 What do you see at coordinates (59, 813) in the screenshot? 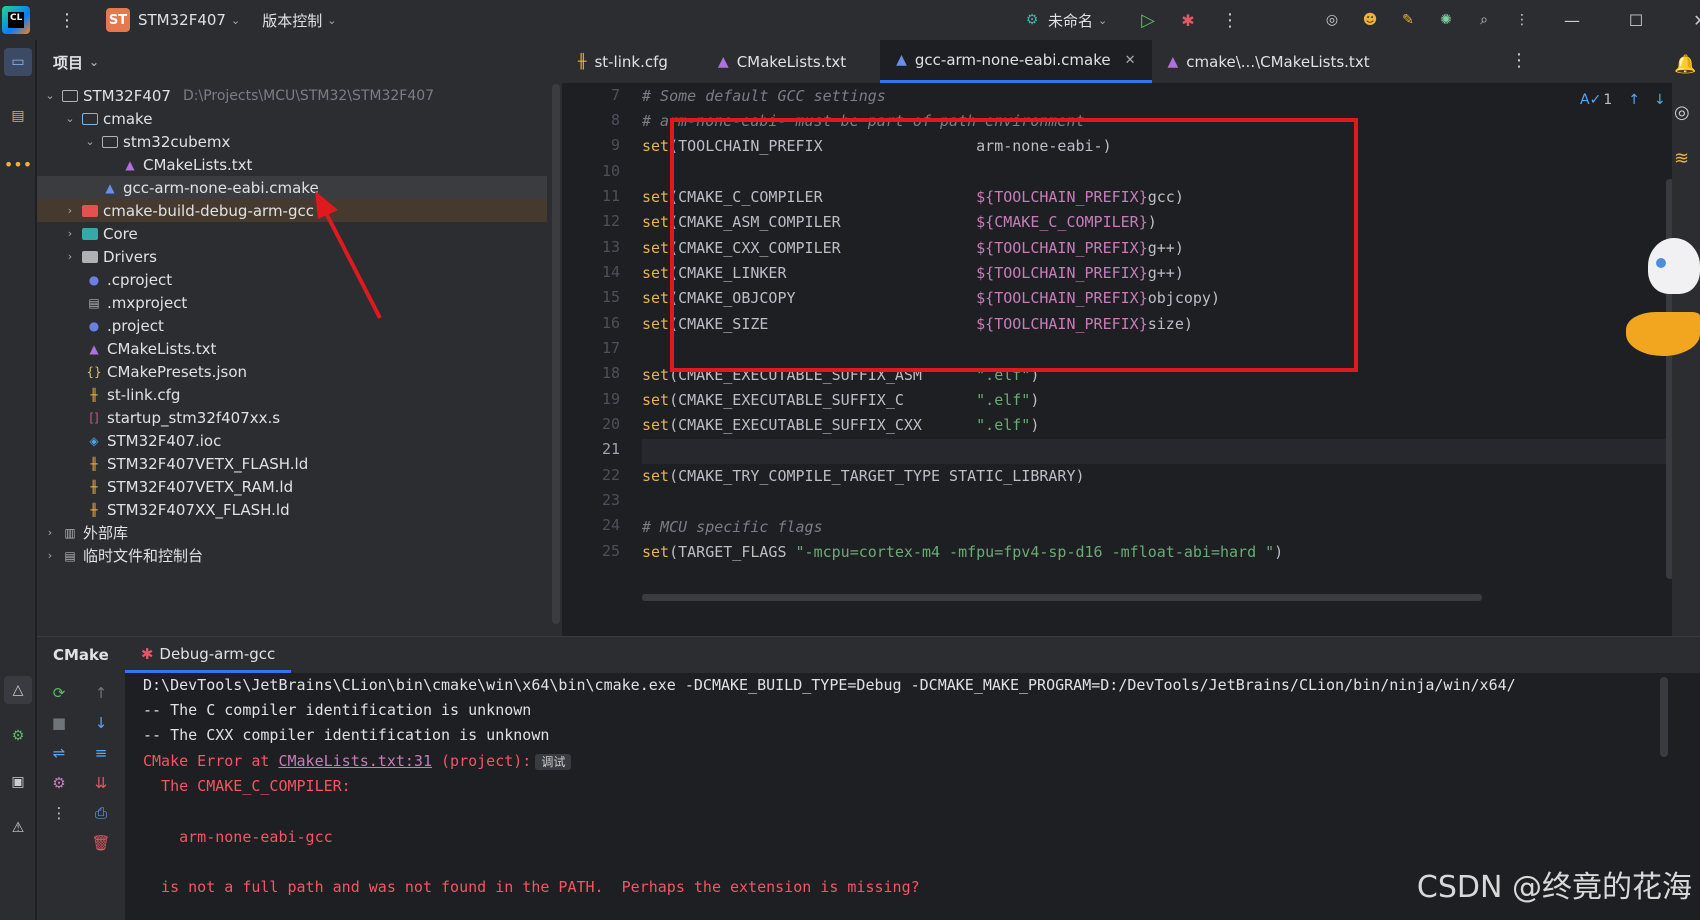
I see `more-options-icon: ⋮` at bounding box center [59, 813].